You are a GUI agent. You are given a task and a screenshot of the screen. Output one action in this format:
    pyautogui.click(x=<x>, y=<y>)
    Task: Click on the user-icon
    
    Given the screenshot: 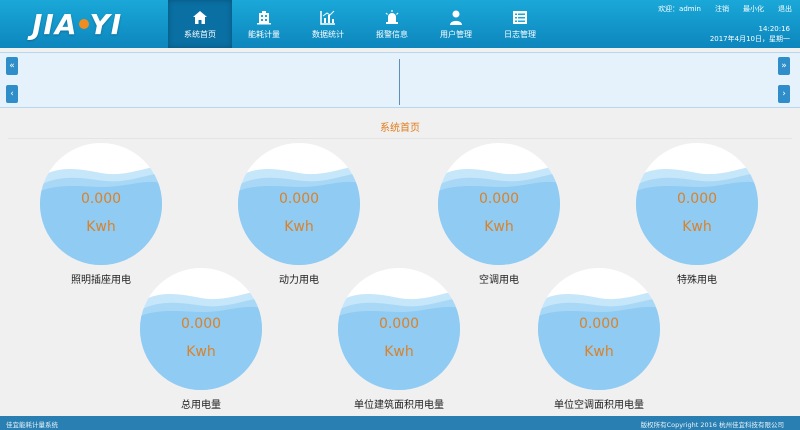 What is the action you would take?
    pyautogui.click(x=456, y=18)
    